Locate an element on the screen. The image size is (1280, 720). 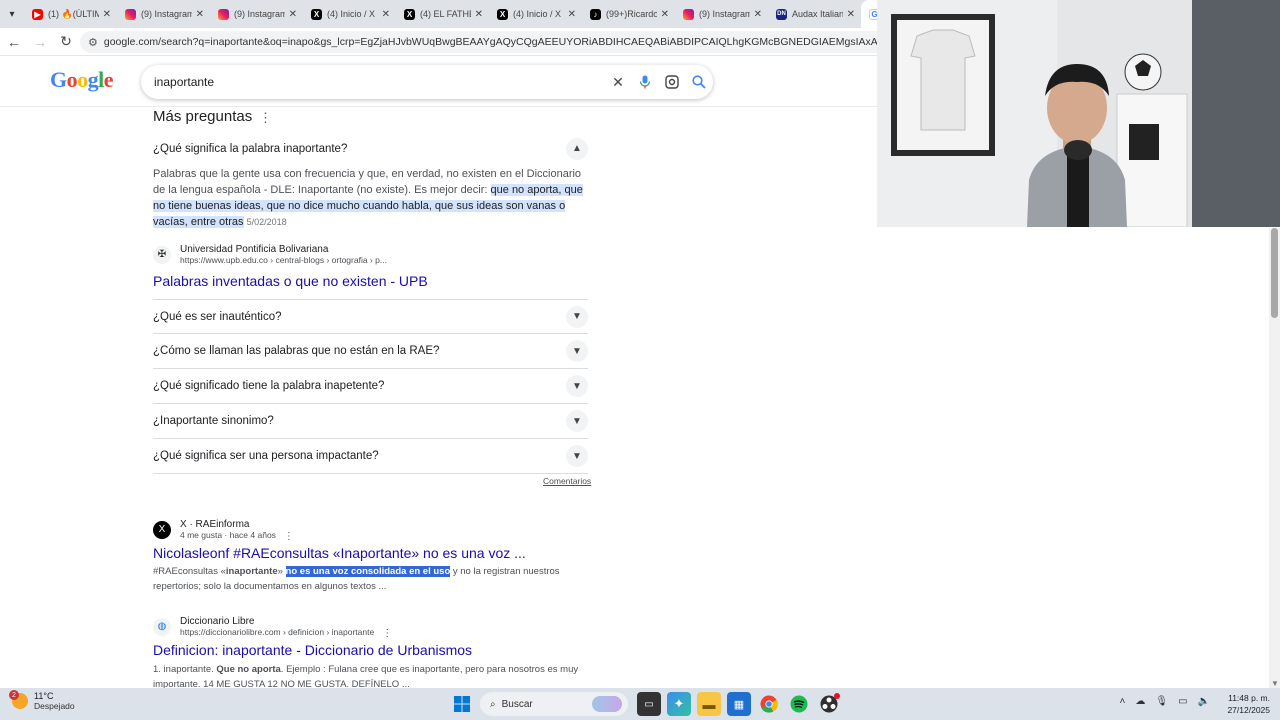
chevron-up-icon: ▲ is located at coordinates (577, 148).